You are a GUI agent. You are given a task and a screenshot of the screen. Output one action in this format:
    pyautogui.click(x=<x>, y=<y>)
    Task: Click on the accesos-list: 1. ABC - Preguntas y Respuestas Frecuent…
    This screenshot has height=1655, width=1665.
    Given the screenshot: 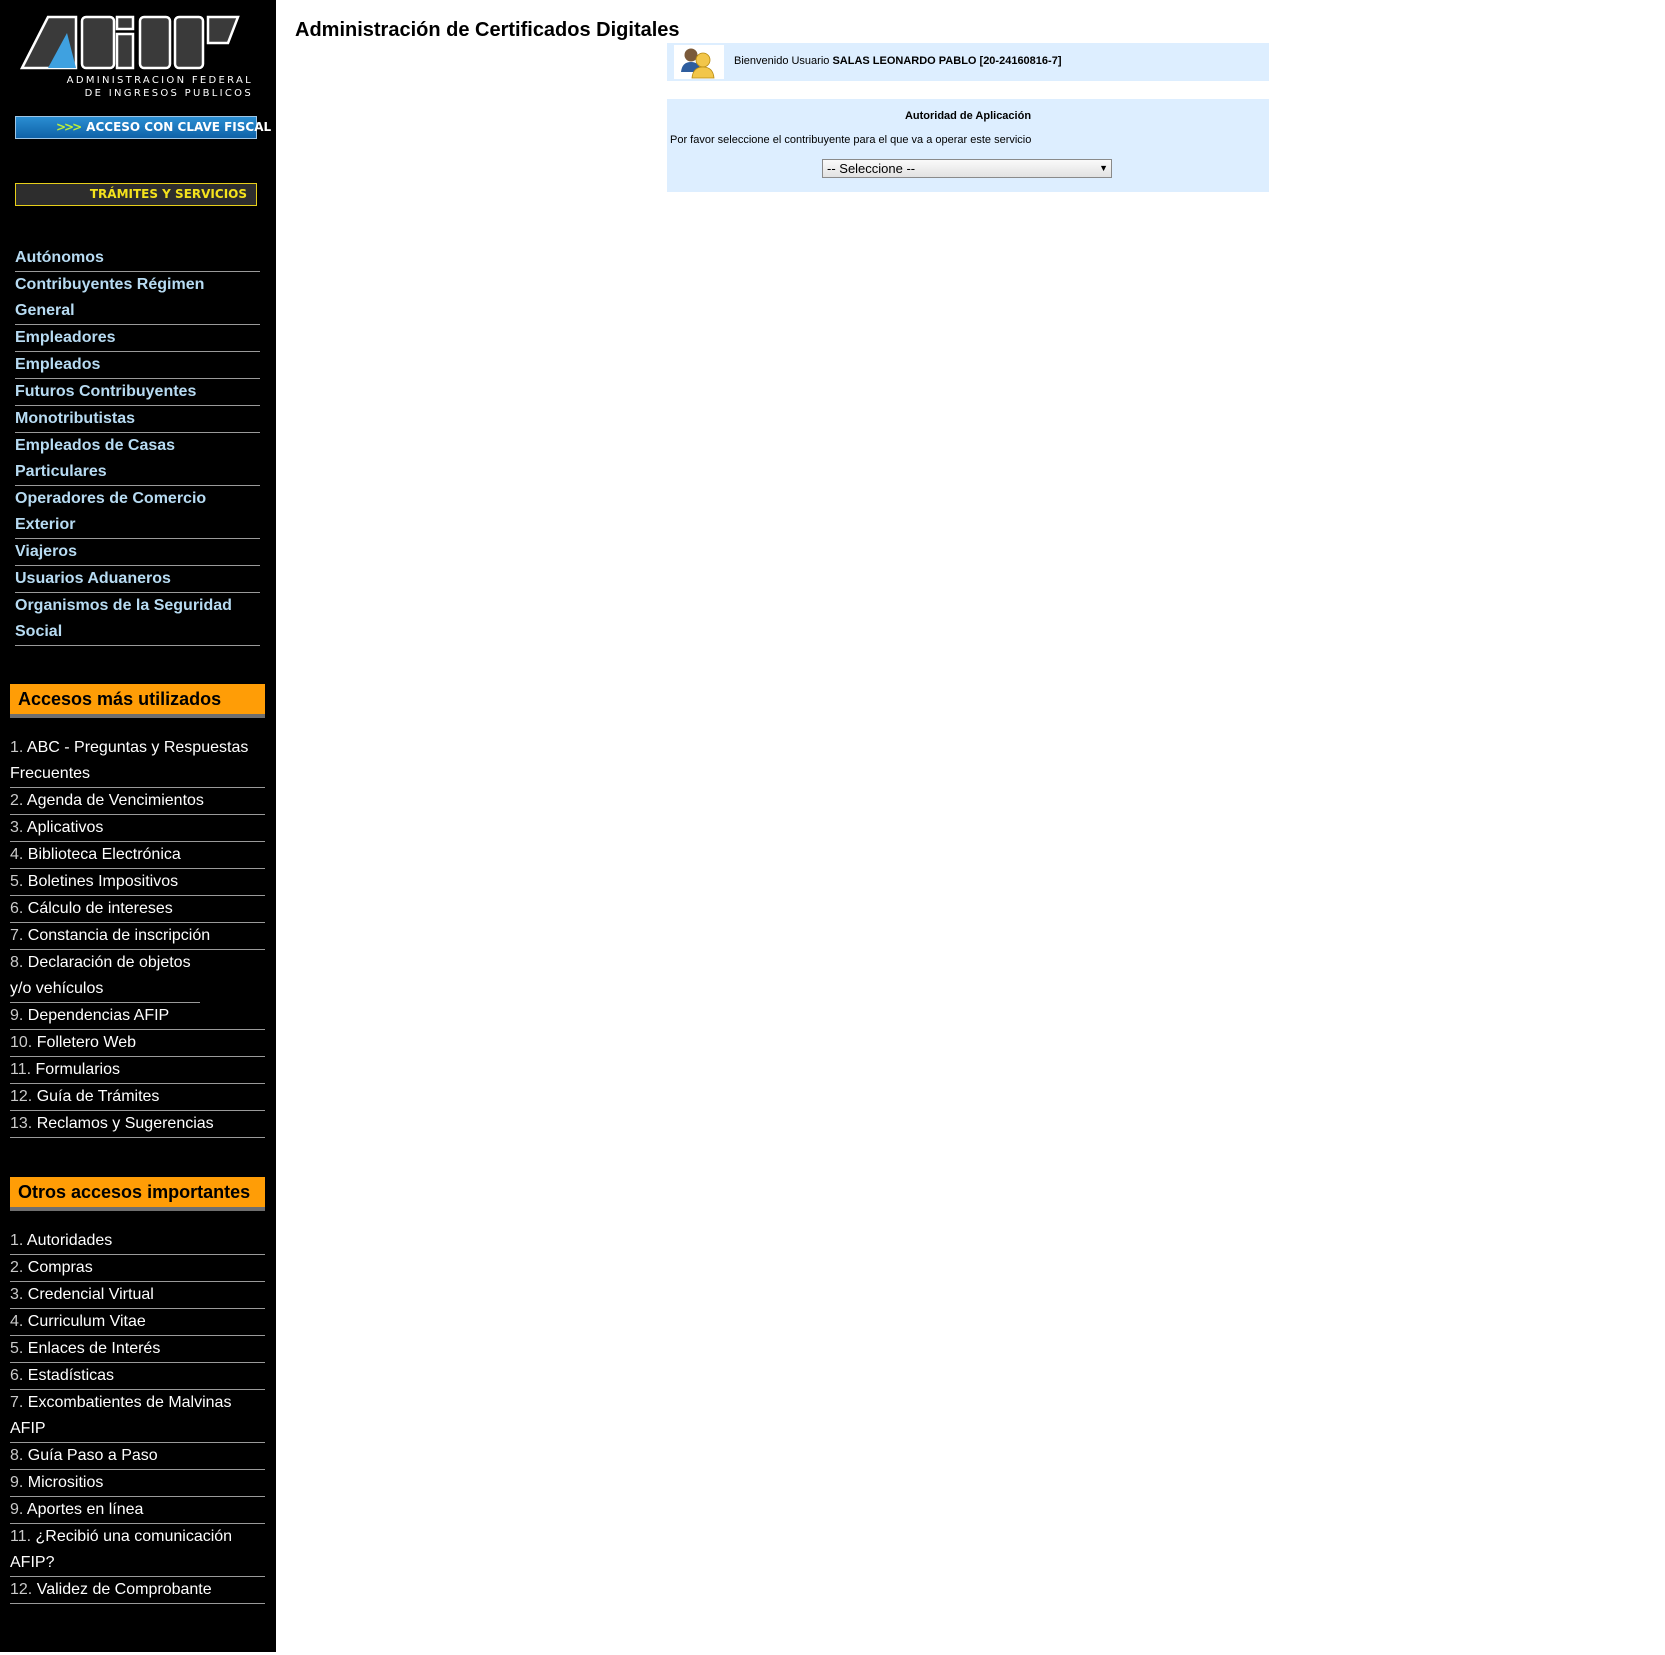 What is the action you would take?
    pyautogui.click(x=137, y=936)
    